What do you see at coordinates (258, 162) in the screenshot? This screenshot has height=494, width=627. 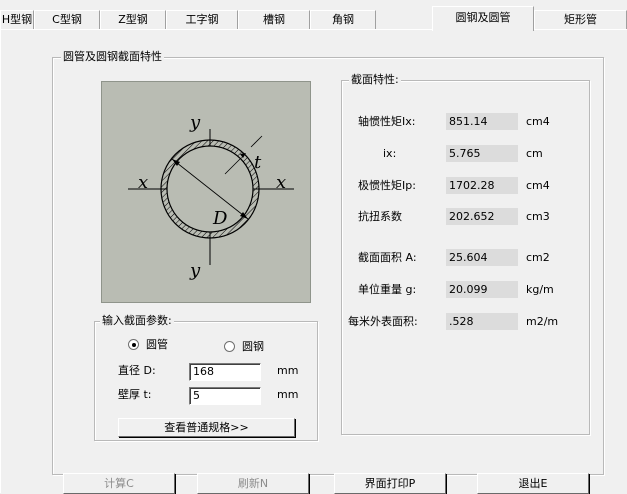 I see `figure-label-t: t` at bounding box center [258, 162].